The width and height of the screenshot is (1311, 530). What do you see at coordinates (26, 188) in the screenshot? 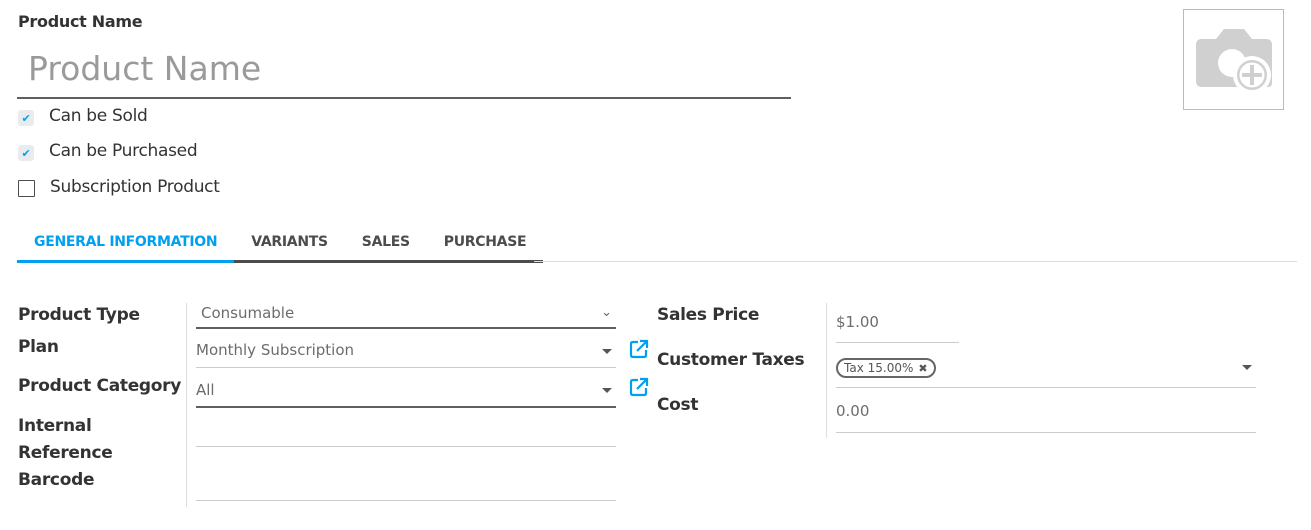
I see `subscription-product-checkbox` at bounding box center [26, 188].